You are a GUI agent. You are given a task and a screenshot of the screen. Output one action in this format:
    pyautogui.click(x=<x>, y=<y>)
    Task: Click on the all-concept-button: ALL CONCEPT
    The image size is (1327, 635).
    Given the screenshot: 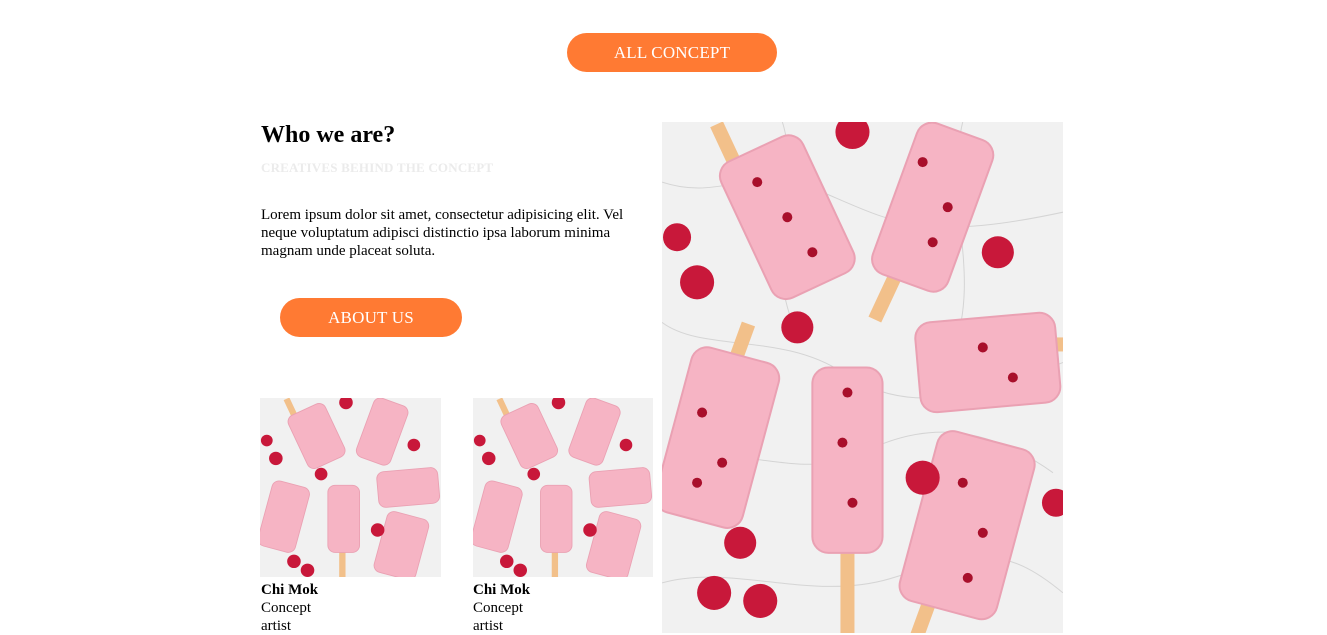 What is the action you would take?
    pyautogui.click(x=672, y=52)
    